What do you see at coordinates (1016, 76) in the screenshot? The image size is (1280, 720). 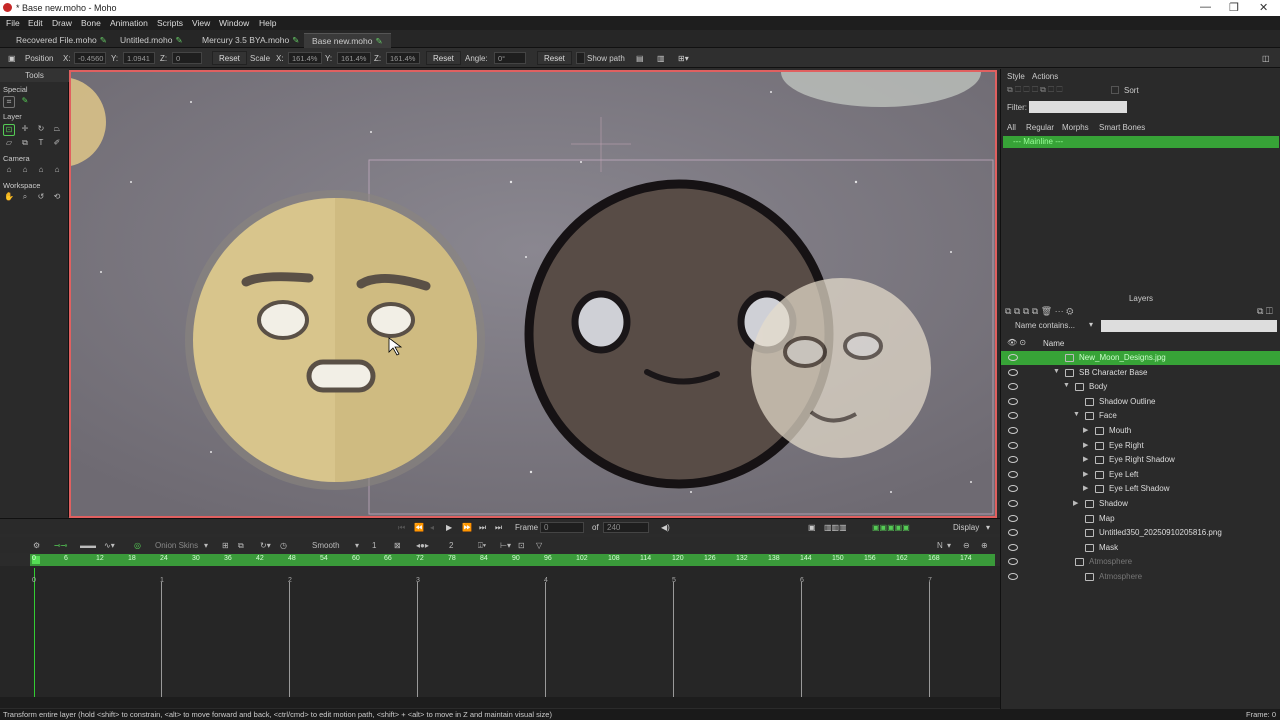 I see `tab-style: Style` at bounding box center [1016, 76].